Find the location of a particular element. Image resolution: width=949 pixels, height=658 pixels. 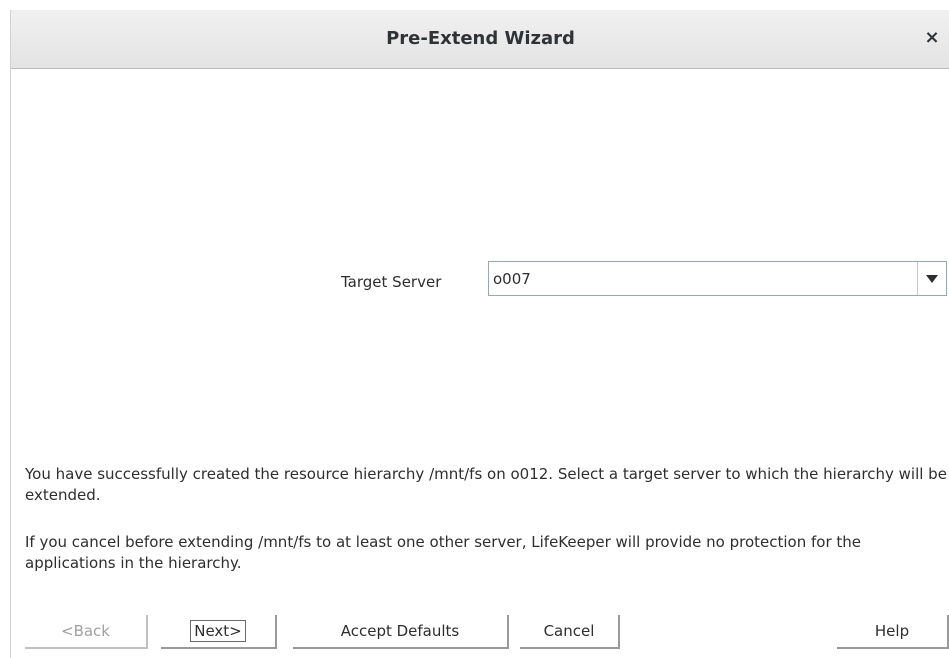

next-button-label: Next> is located at coordinates (218, 631).